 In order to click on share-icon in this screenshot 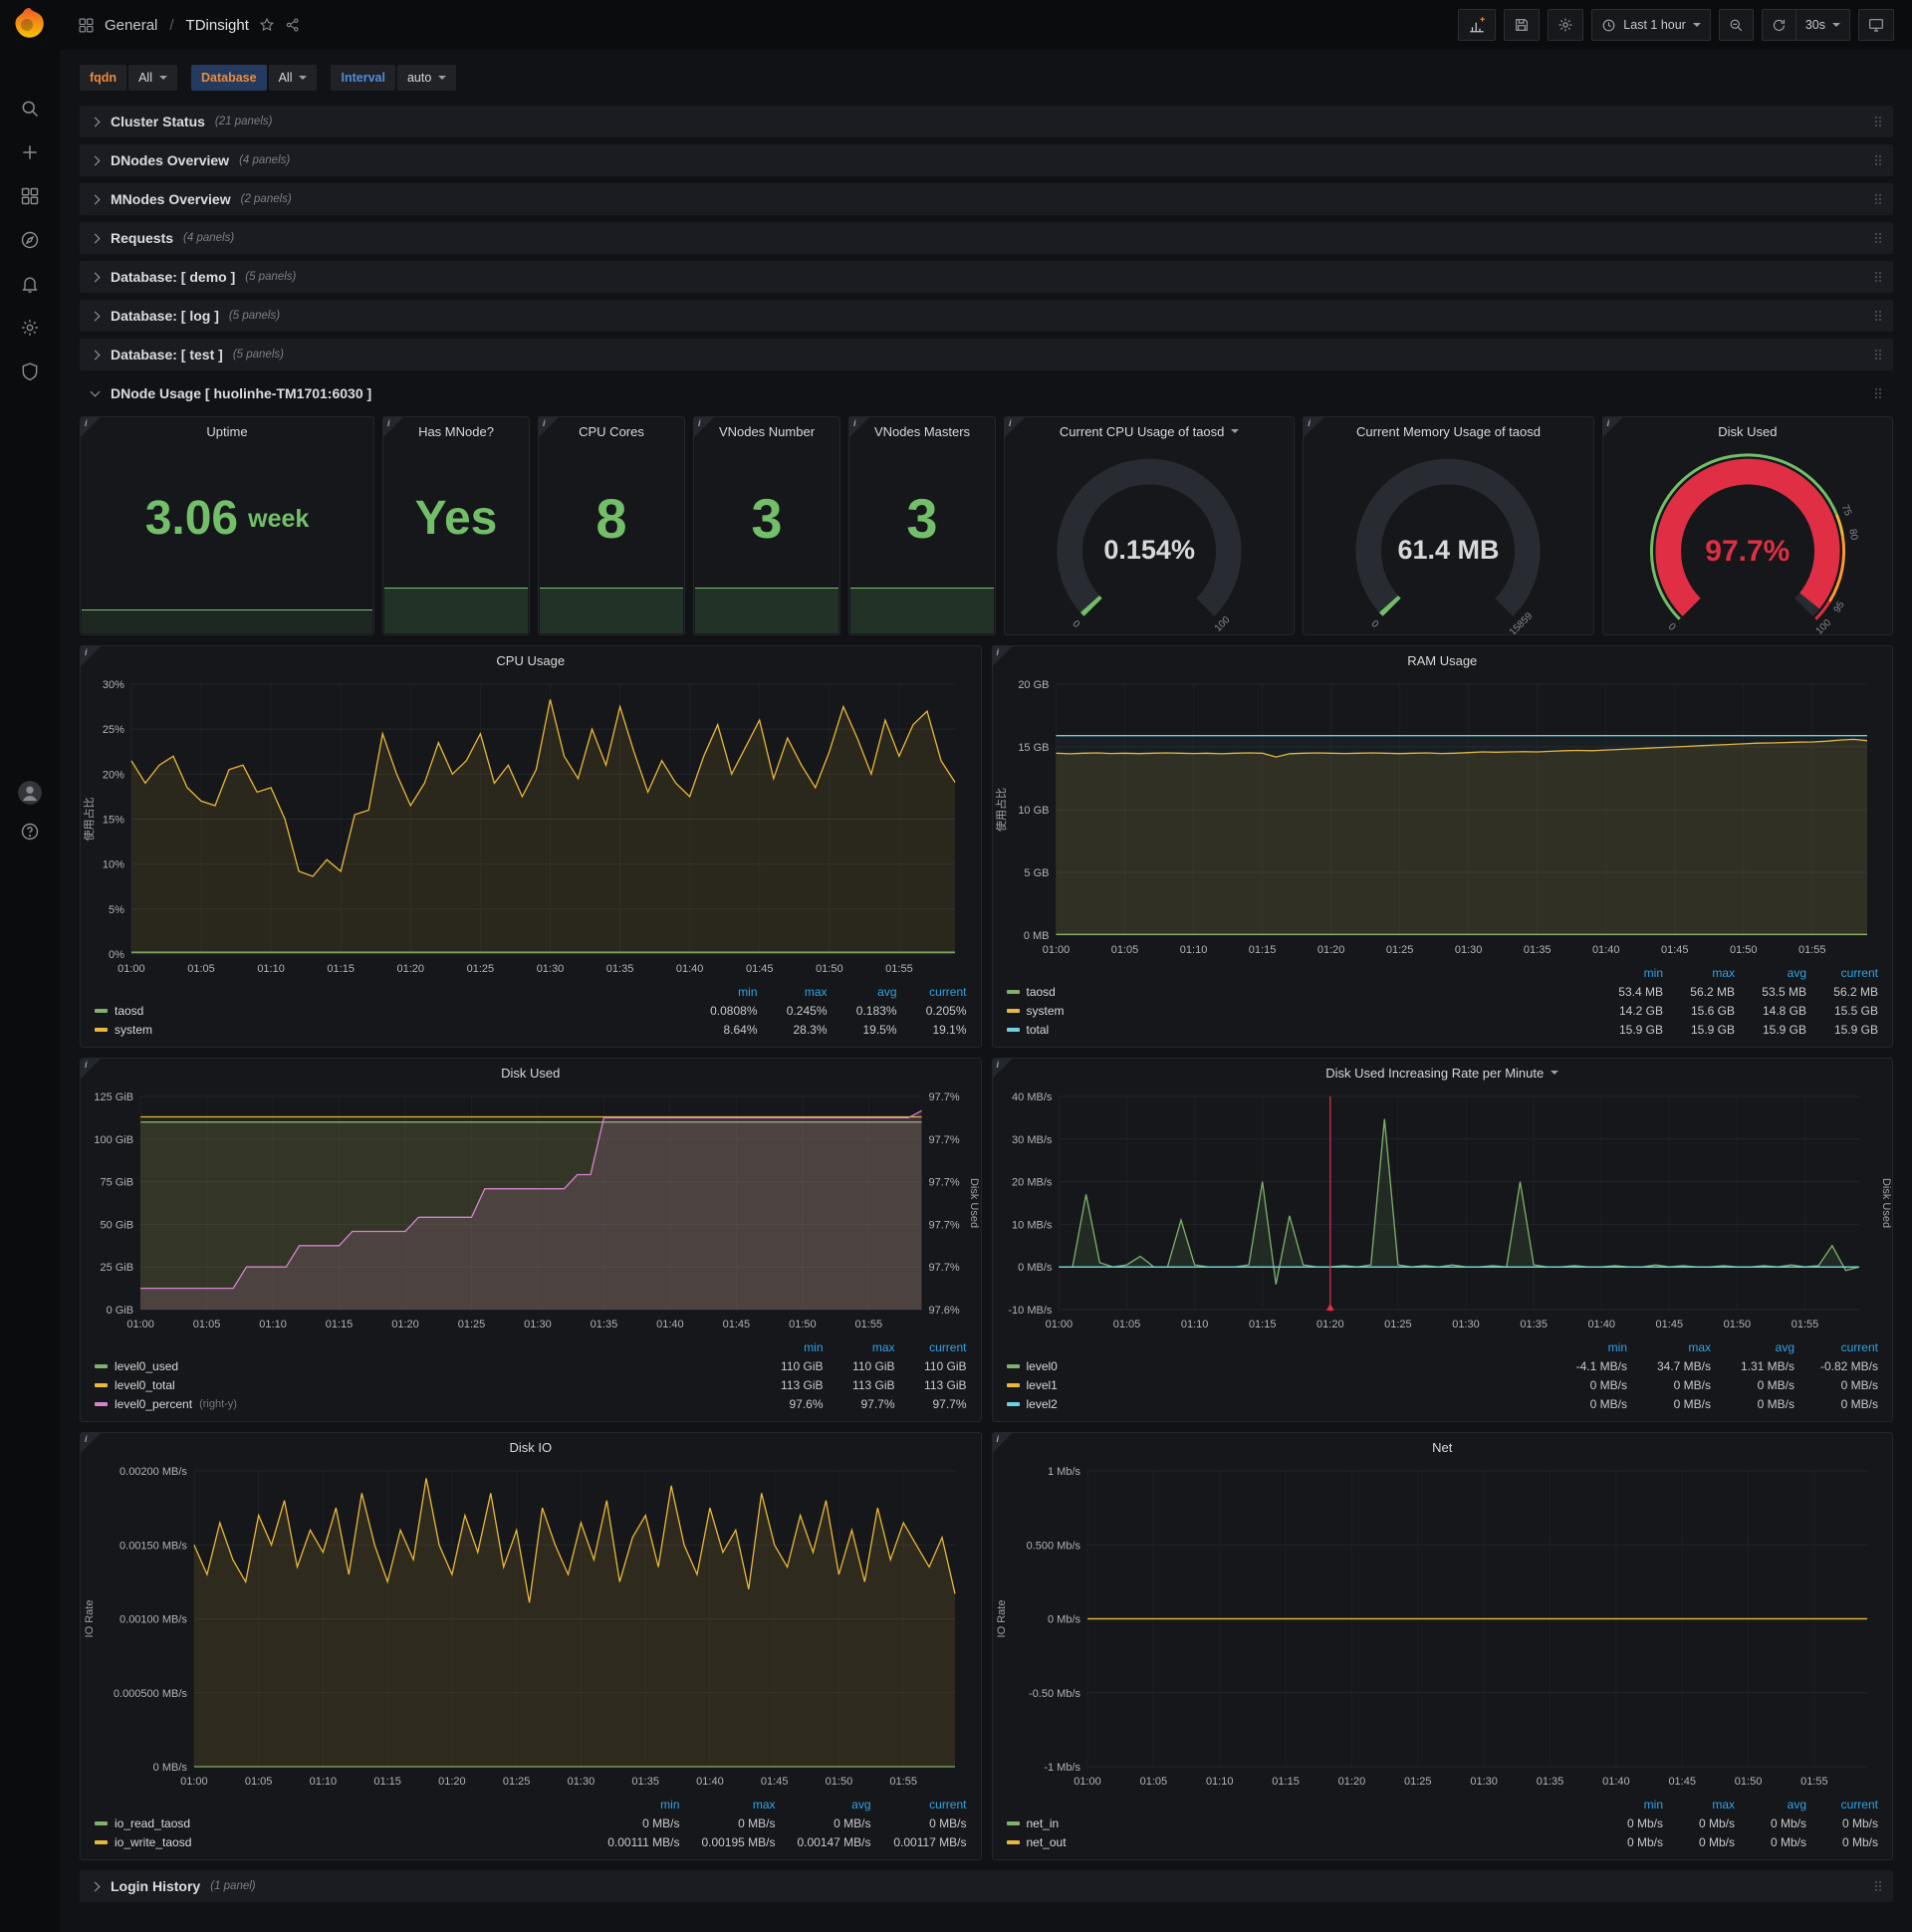, I will do `click(293, 25)`.